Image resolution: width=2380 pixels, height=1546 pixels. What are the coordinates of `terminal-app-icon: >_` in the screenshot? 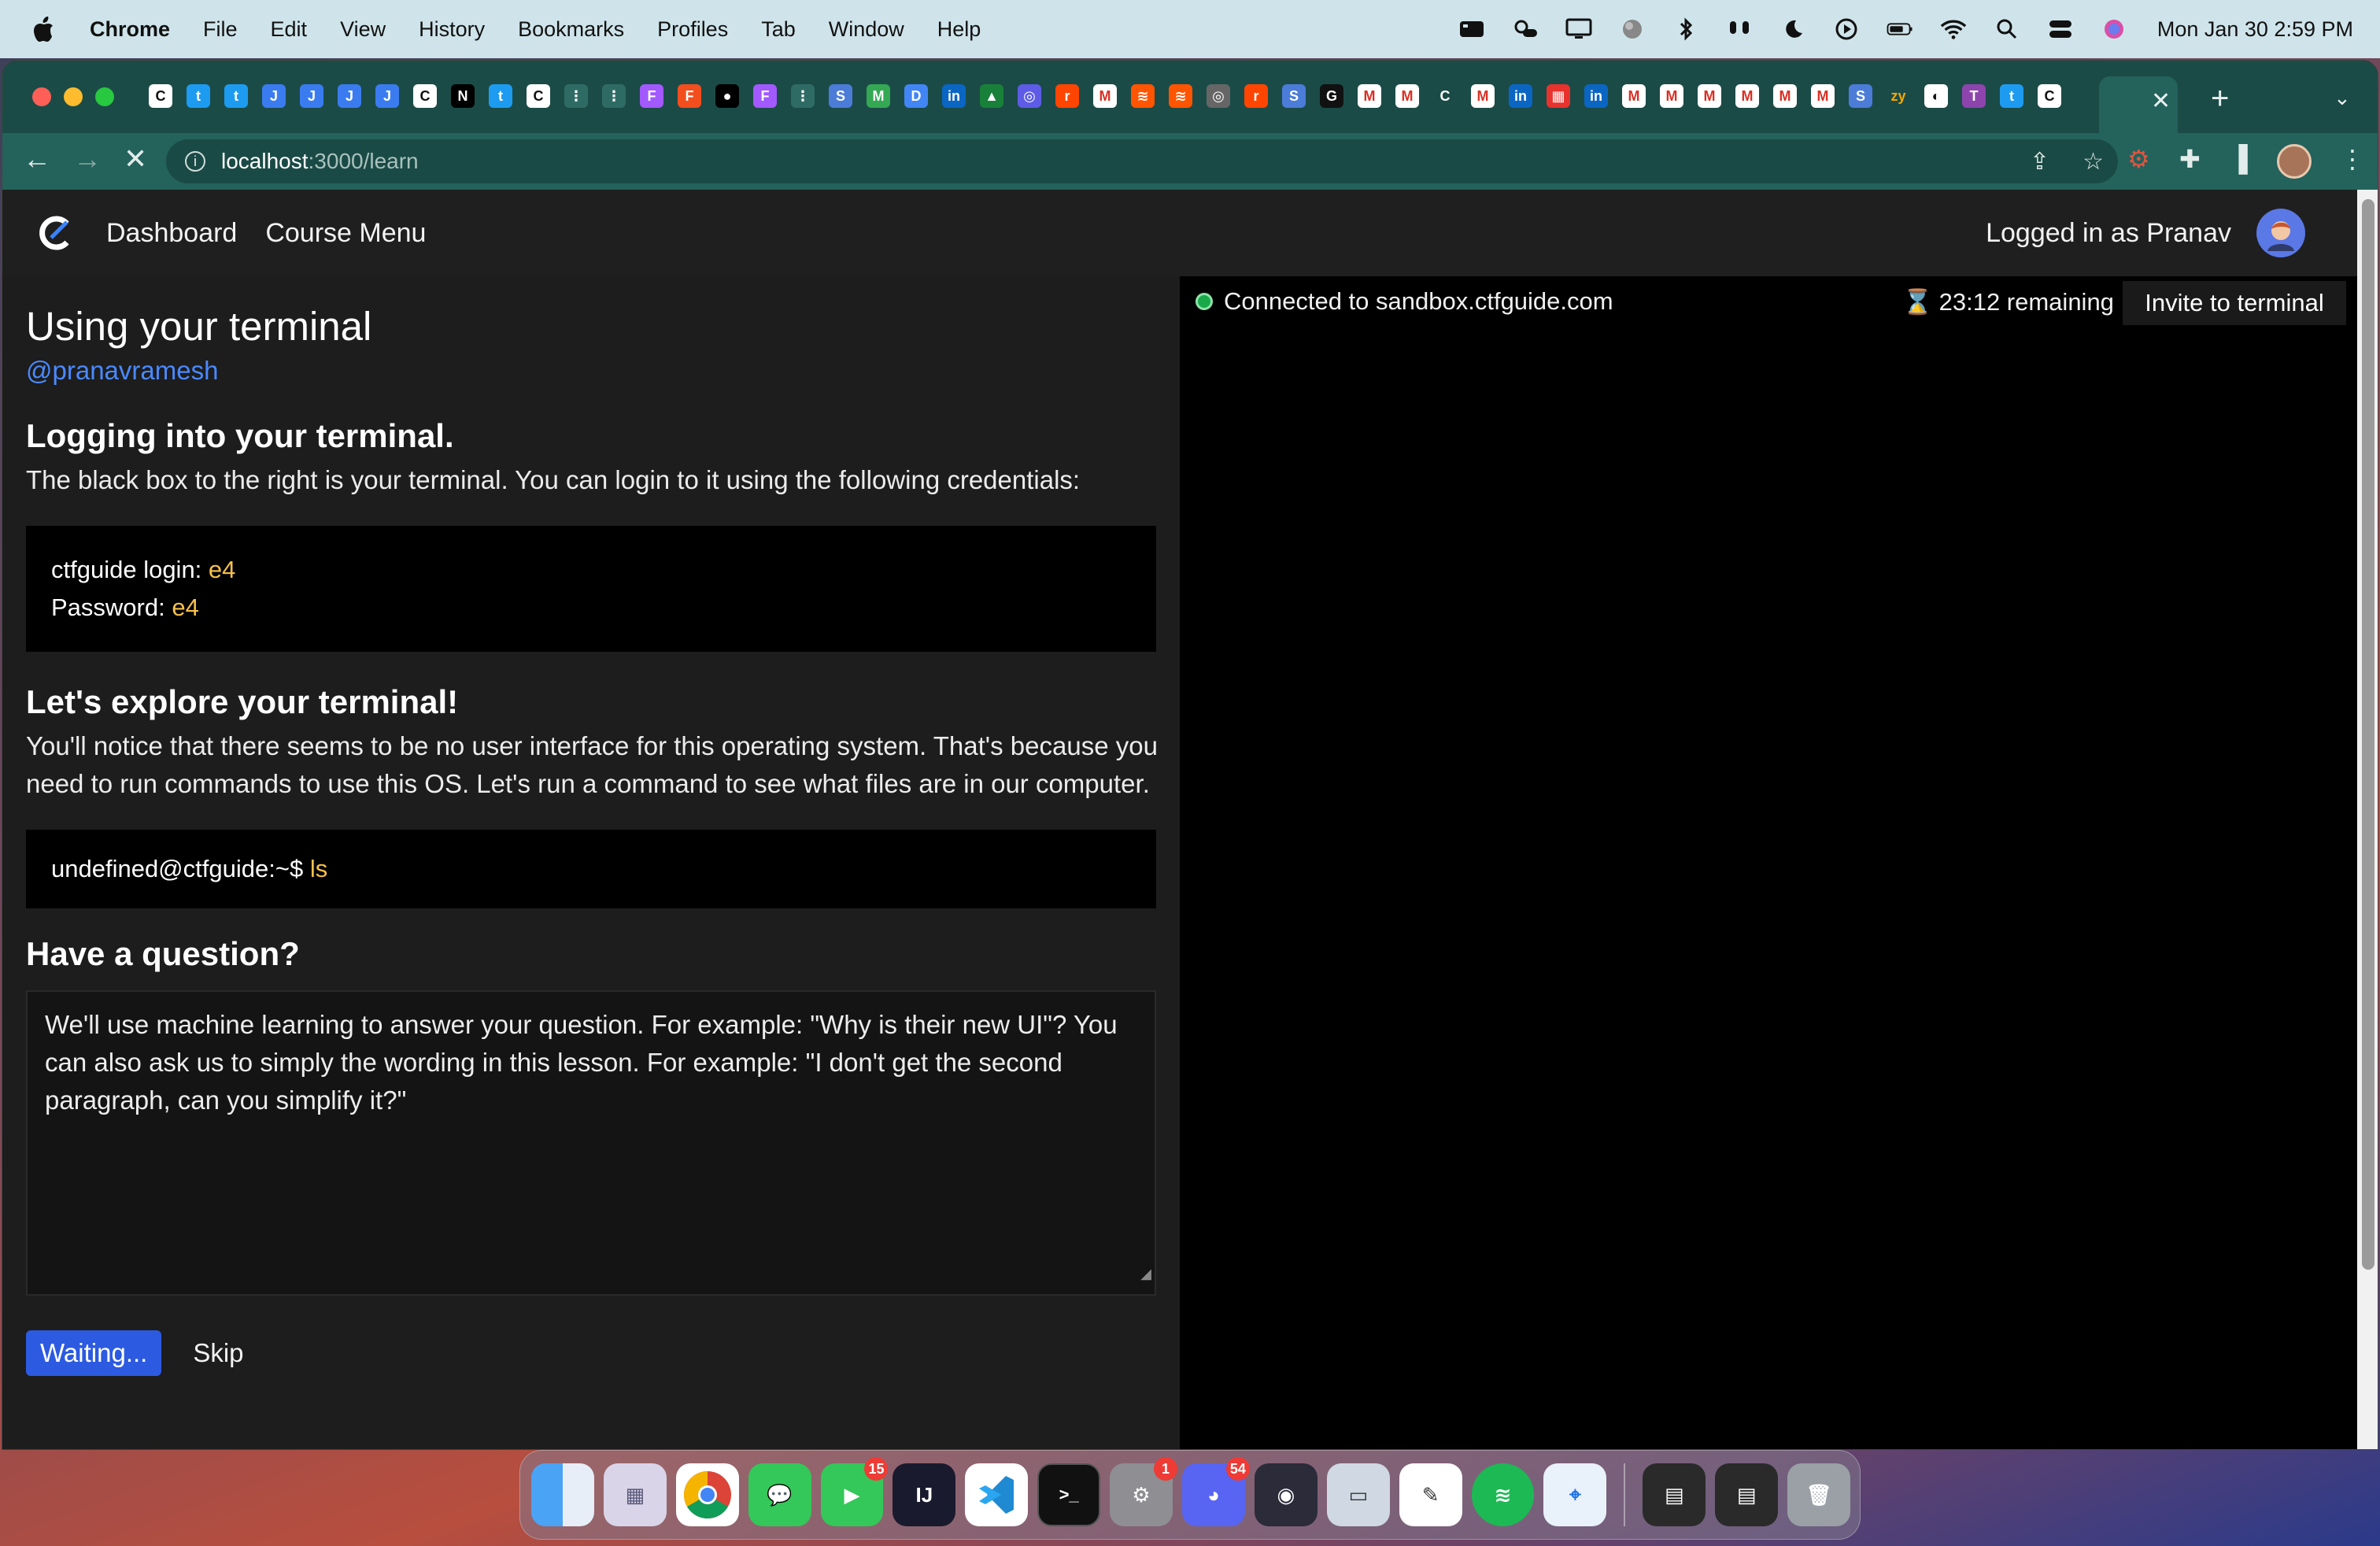 It's located at (1069, 1495).